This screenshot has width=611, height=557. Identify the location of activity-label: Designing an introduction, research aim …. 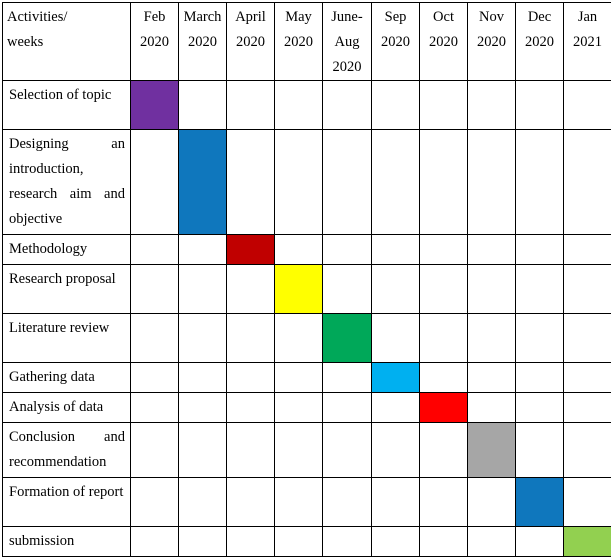
(66, 182).